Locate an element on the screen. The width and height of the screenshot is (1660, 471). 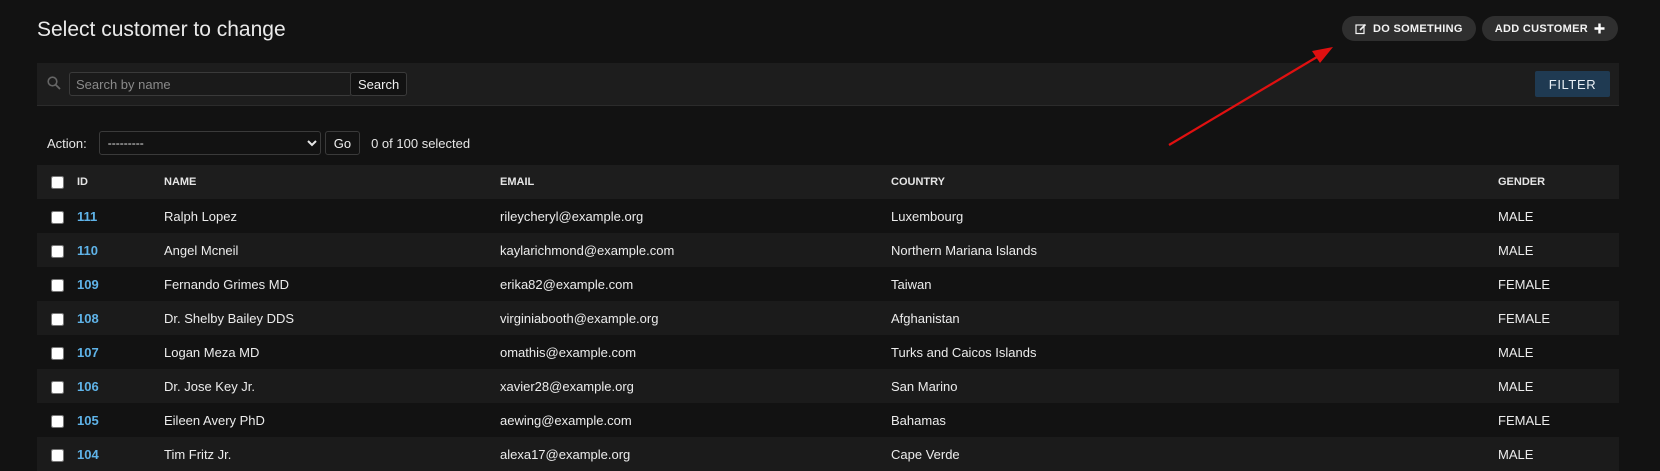
search-input is located at coordinates (210, 84).